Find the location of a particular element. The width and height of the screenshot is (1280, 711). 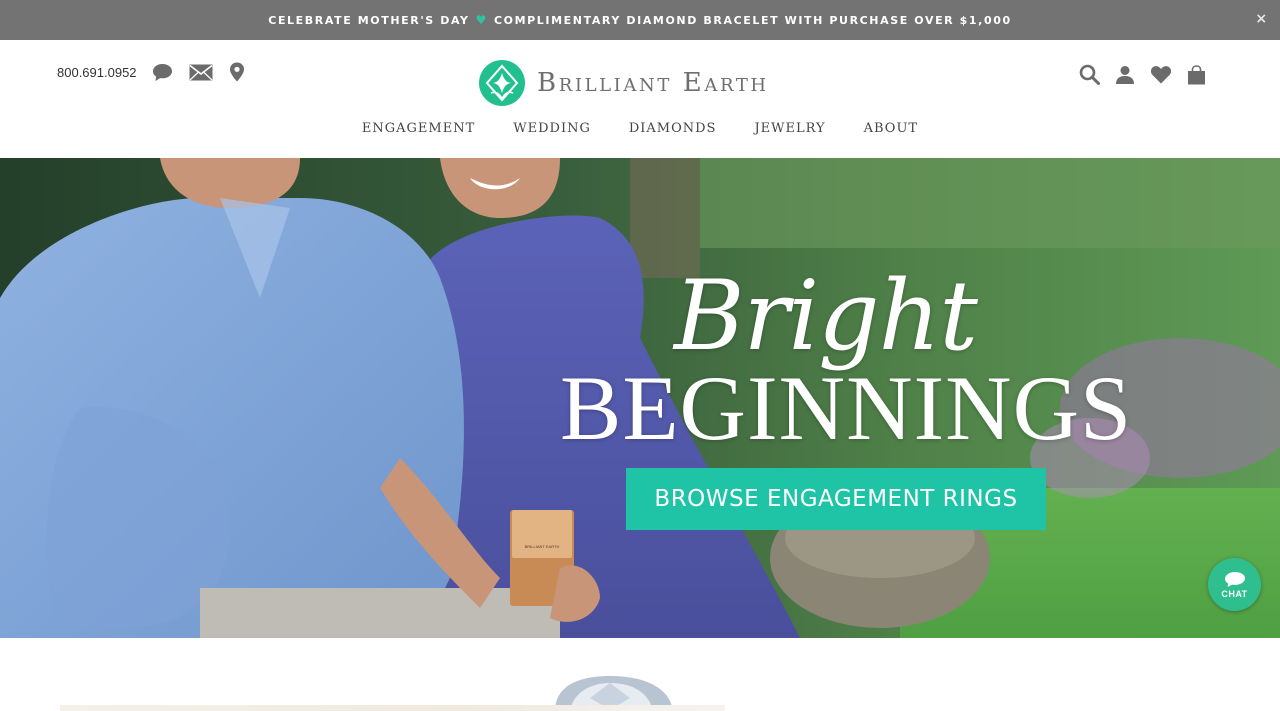

chat-button: CHAT is located at coordinates (1234, 584).